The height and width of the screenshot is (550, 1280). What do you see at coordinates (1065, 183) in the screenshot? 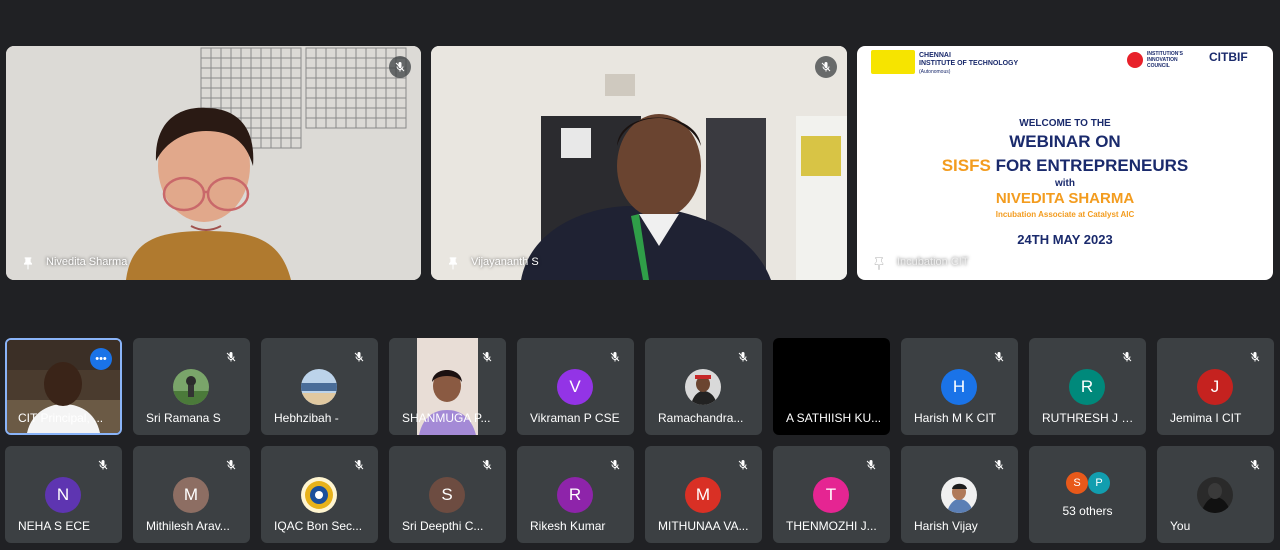
I see `slide-with: with` at bounding box center [1065, 183].